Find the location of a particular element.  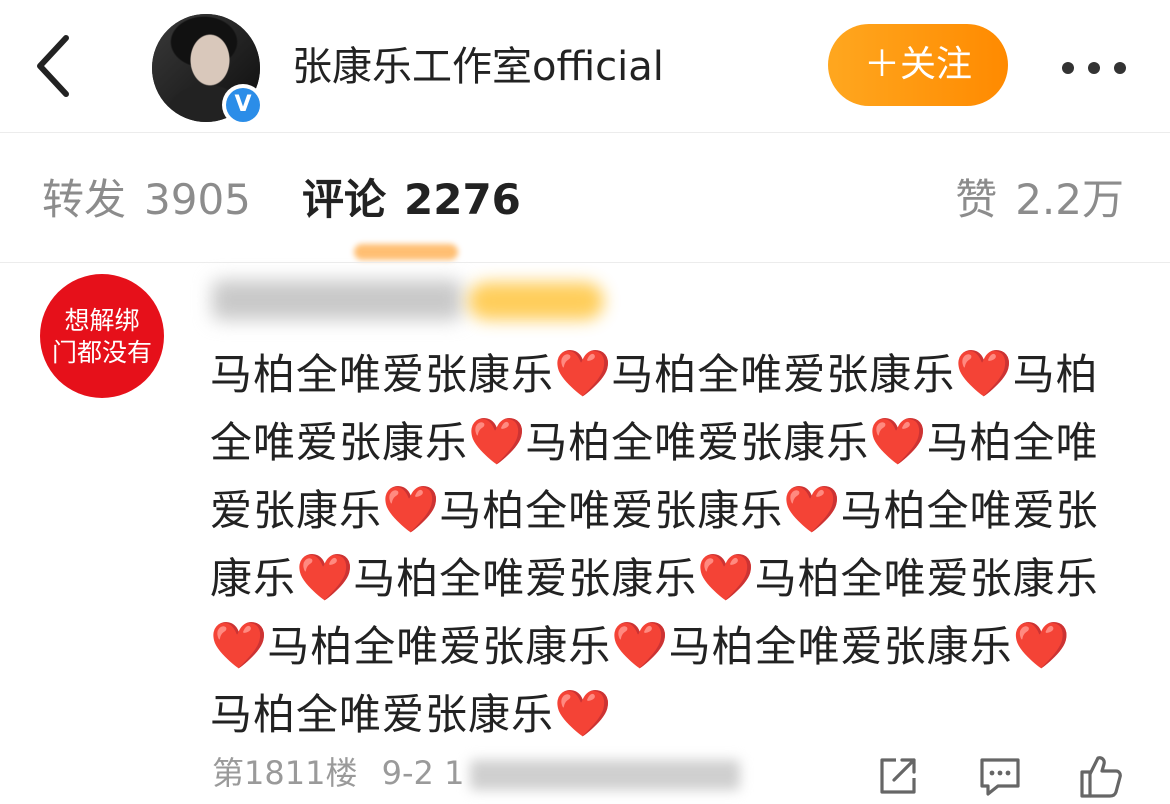

tab-likes-label: 赞 is located at coordinates (976, 199).